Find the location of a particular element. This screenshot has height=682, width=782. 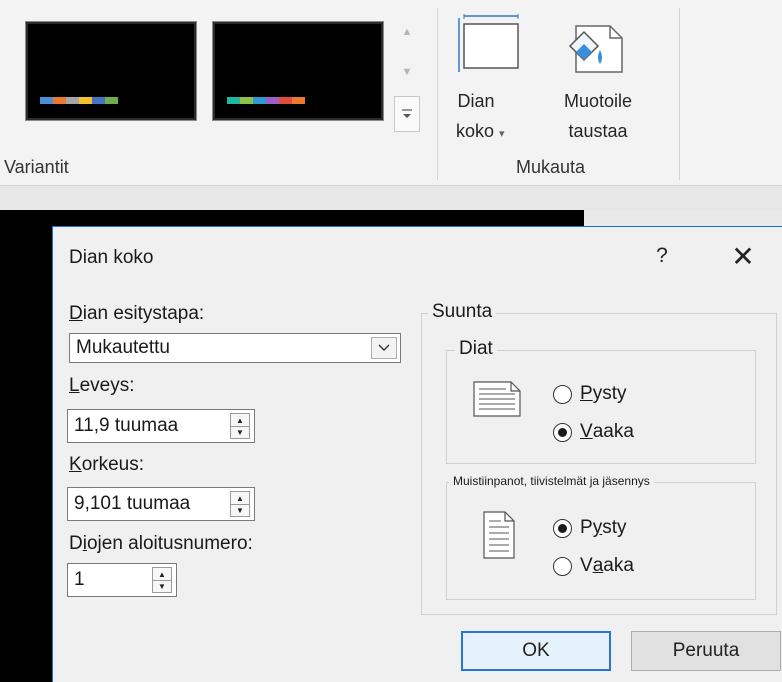

gallery-scroller: ▲ ▼ is located at coordinates (407, 73).